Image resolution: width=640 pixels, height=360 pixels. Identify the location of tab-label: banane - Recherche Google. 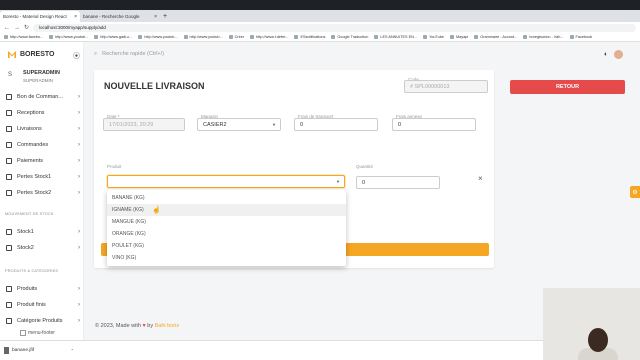
(111, 16).